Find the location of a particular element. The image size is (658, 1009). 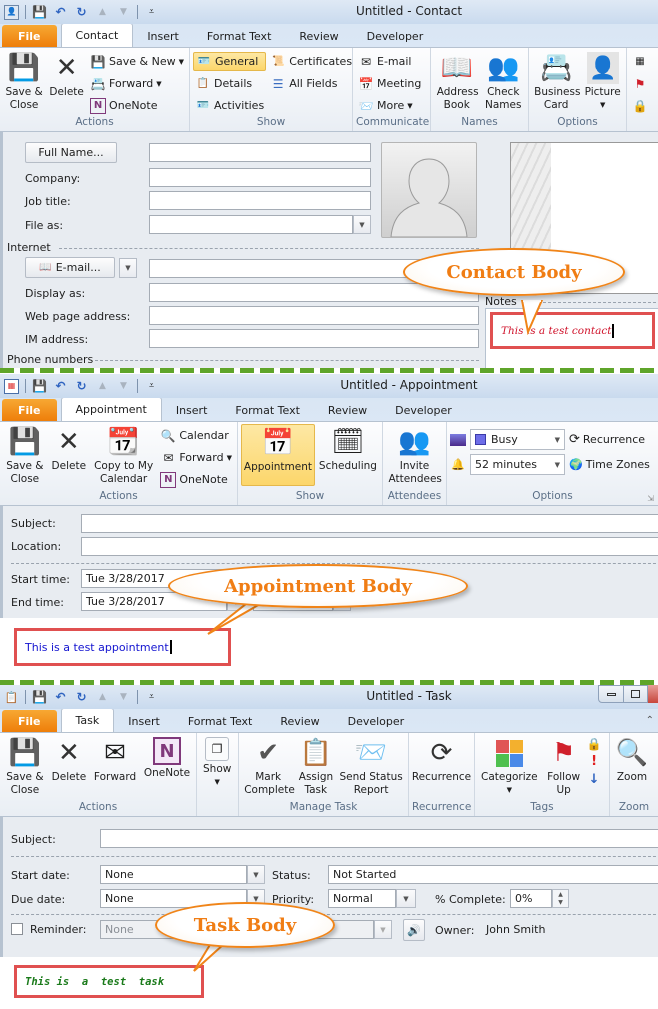

save-new-button: 💾 Save & New ▼ is located at coordinates (137, 61).